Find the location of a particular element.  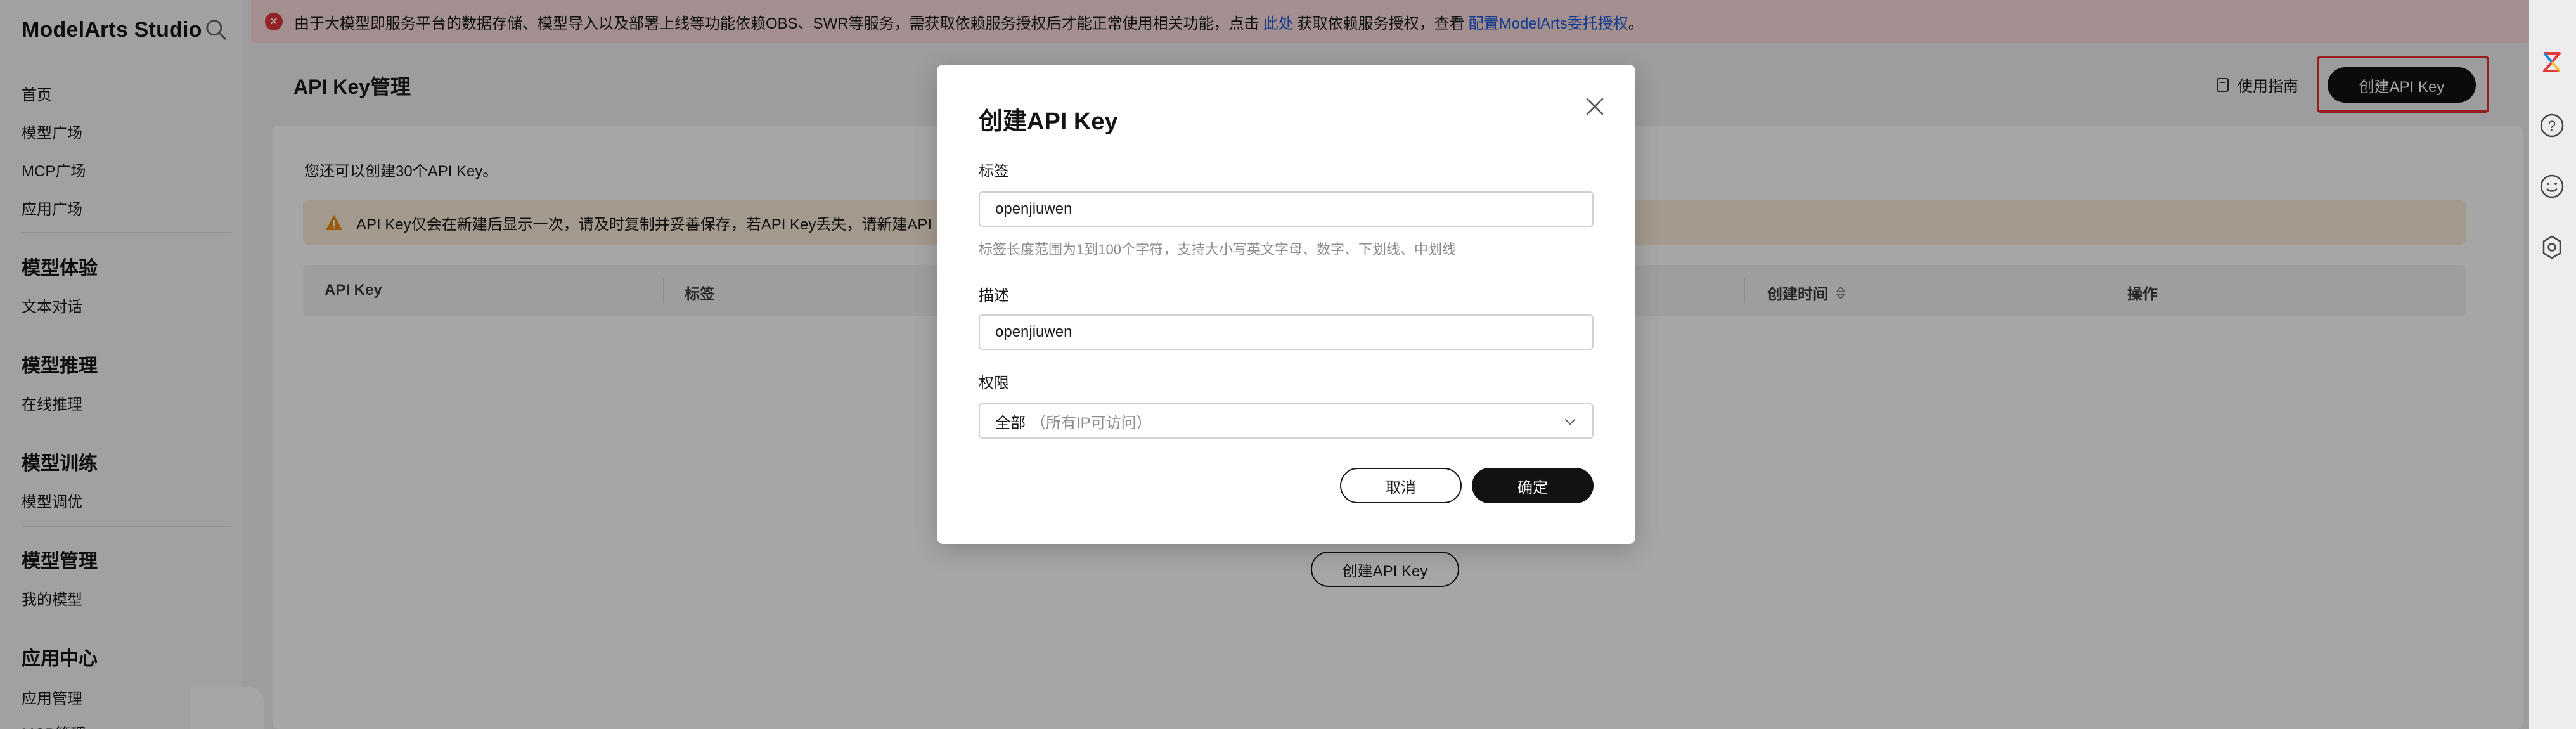

settings-icon is located at coordinates (2552, 247).